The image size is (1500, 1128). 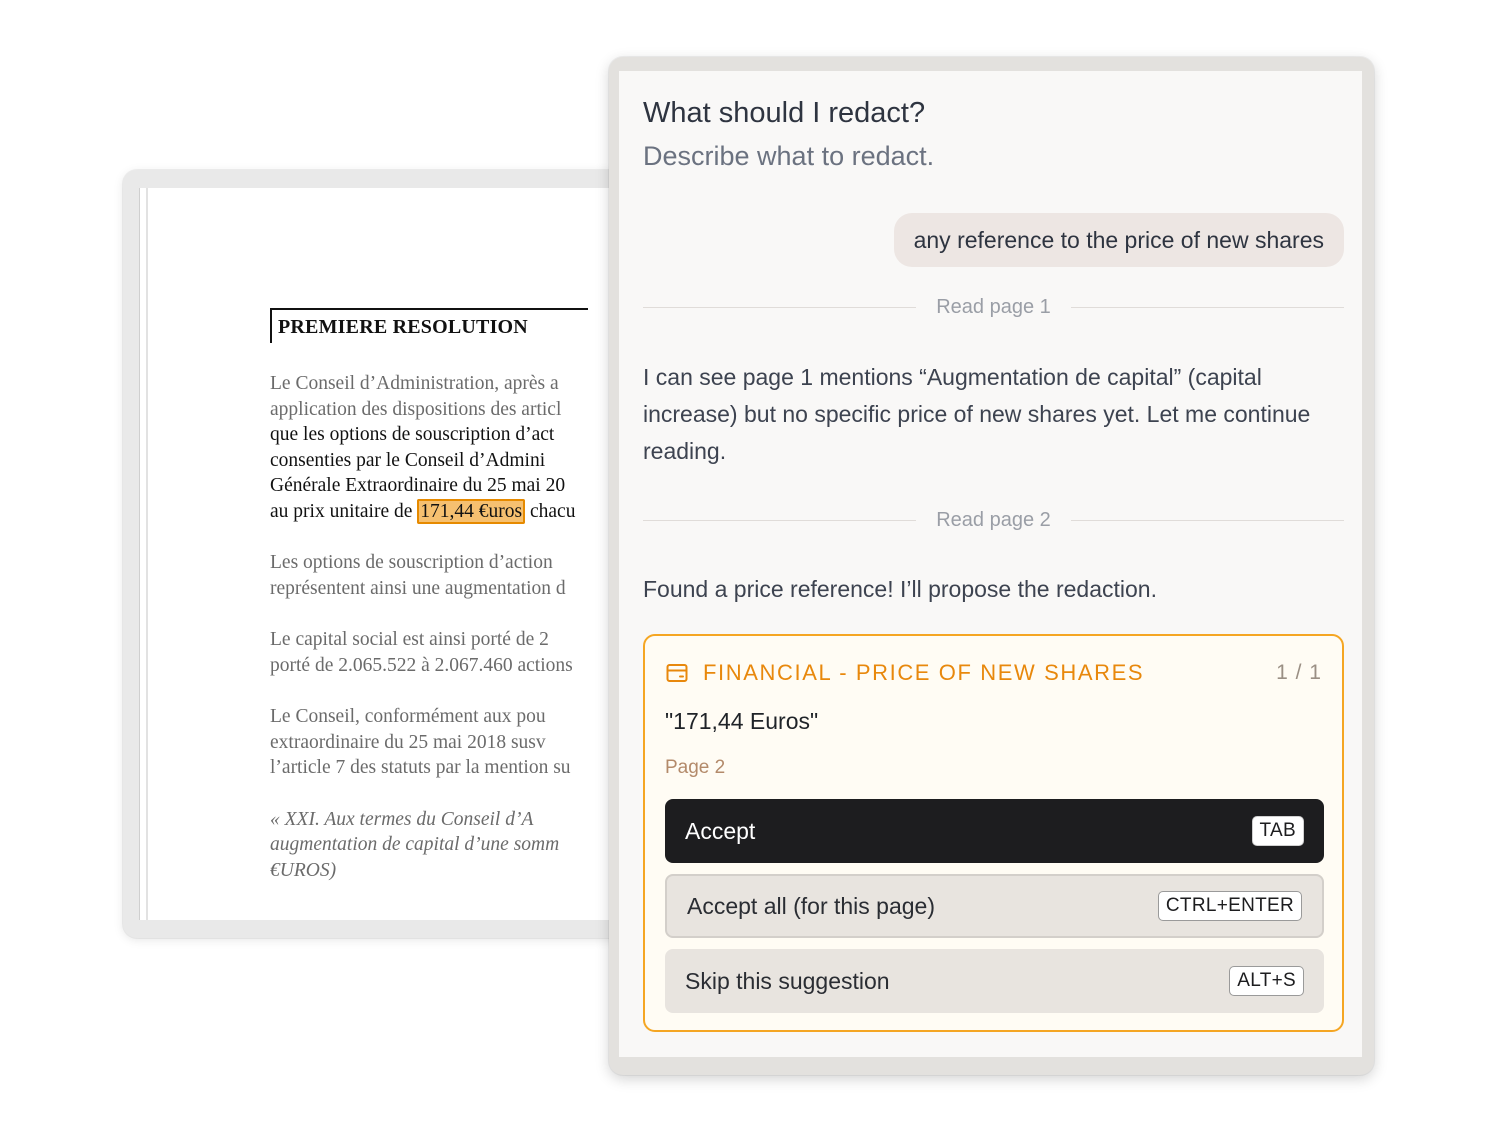 I want to click on panel-title: What should I redact?, so click(x=784, y=113).